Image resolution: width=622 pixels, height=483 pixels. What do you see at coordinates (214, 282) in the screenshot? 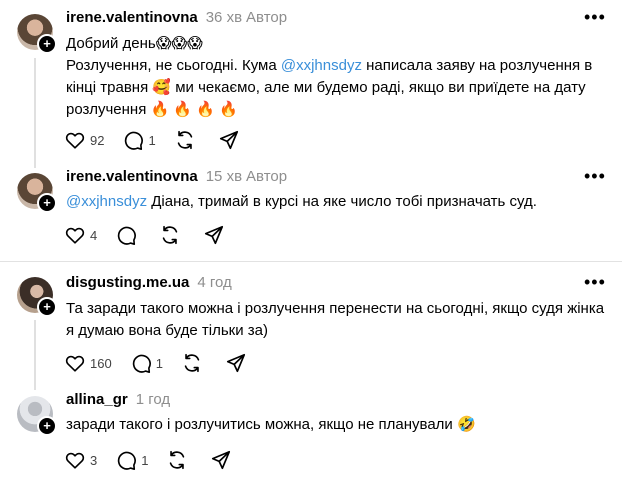
I see `timestamp: 4 год` at bounding box center [214, 282].